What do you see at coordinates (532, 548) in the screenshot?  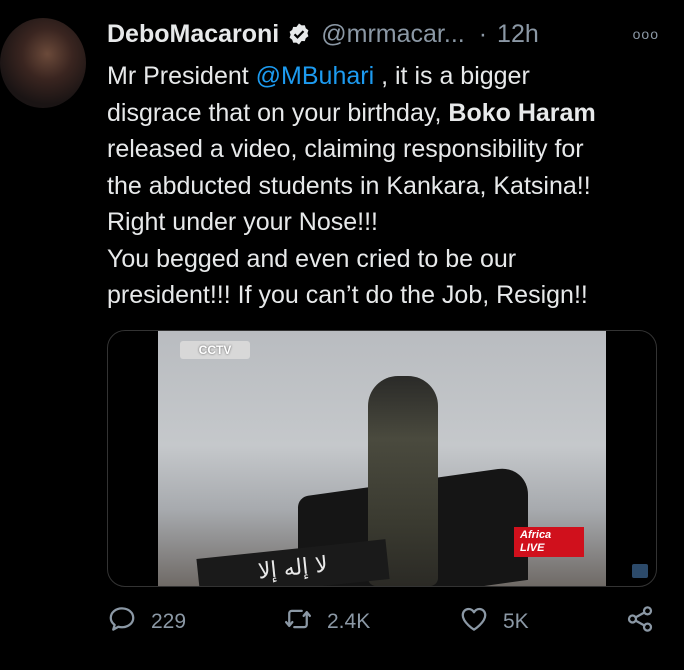 I see `africa-live-line2: LIVE` at bounding box center [532, 548].